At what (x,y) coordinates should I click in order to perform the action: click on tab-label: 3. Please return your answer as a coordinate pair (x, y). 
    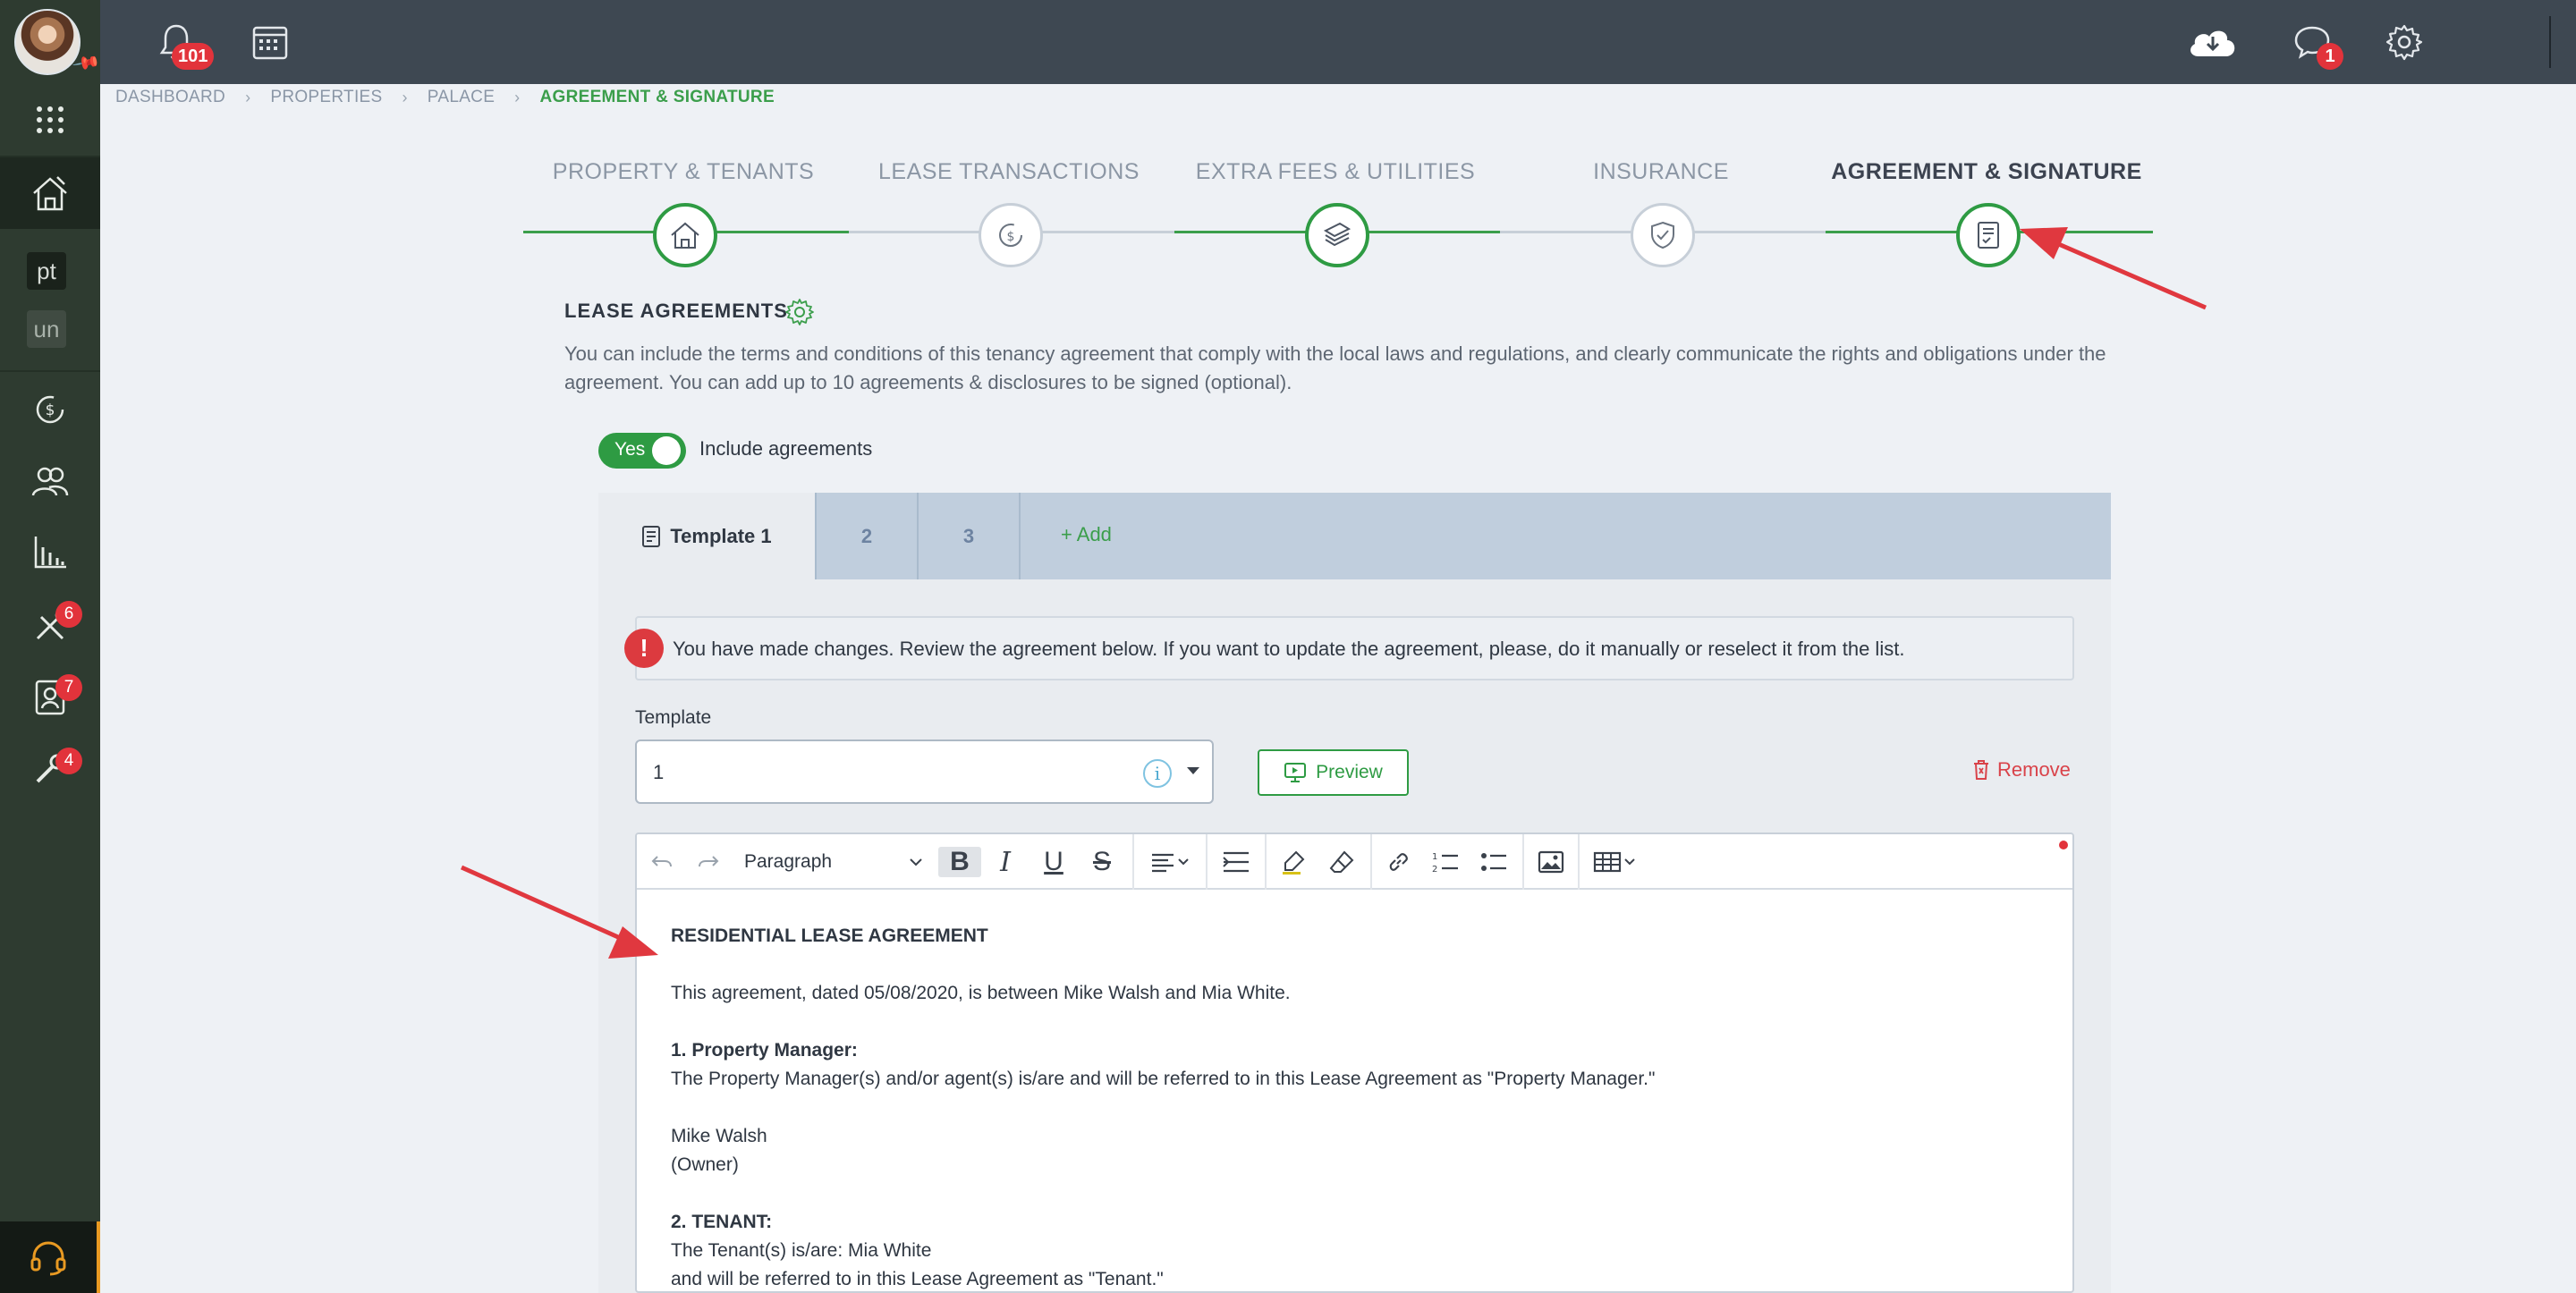
    Looking at the image, I should click on (968, 535).